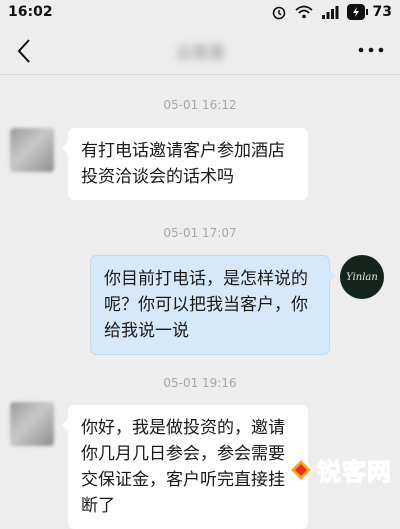 The width and height of the screenshot is (400, 529). What do you see at coordinates (382, 12) in the screenshot?
I see `battery-level: 73` at bounding box center [382, 12].